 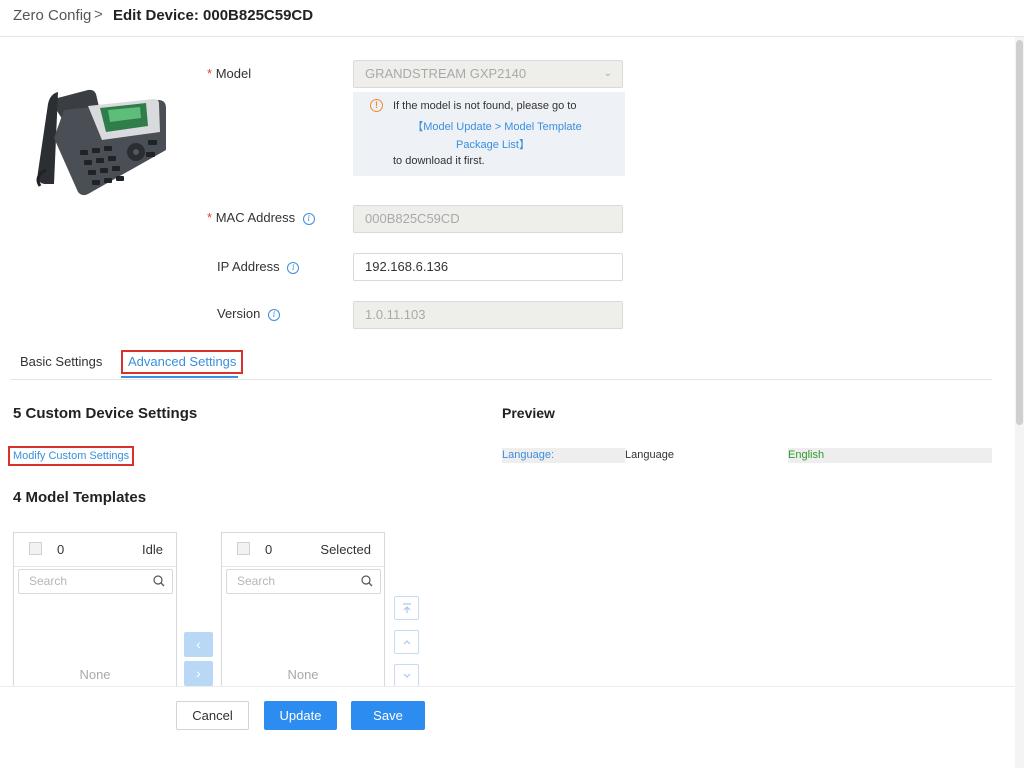 I want to click on preview-name: Language, so click(x=649, y=455).